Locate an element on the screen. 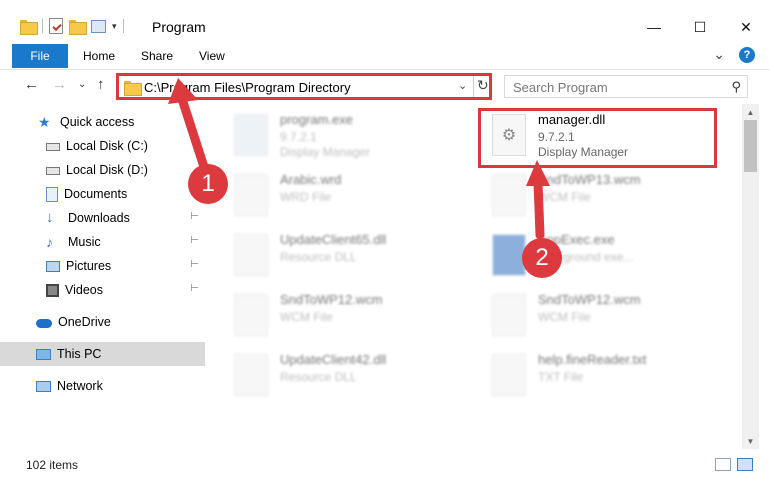 This screenshot has height=487, width=769. nav-item-videos: Videos ⊢ is located at coordinates (102, 290).